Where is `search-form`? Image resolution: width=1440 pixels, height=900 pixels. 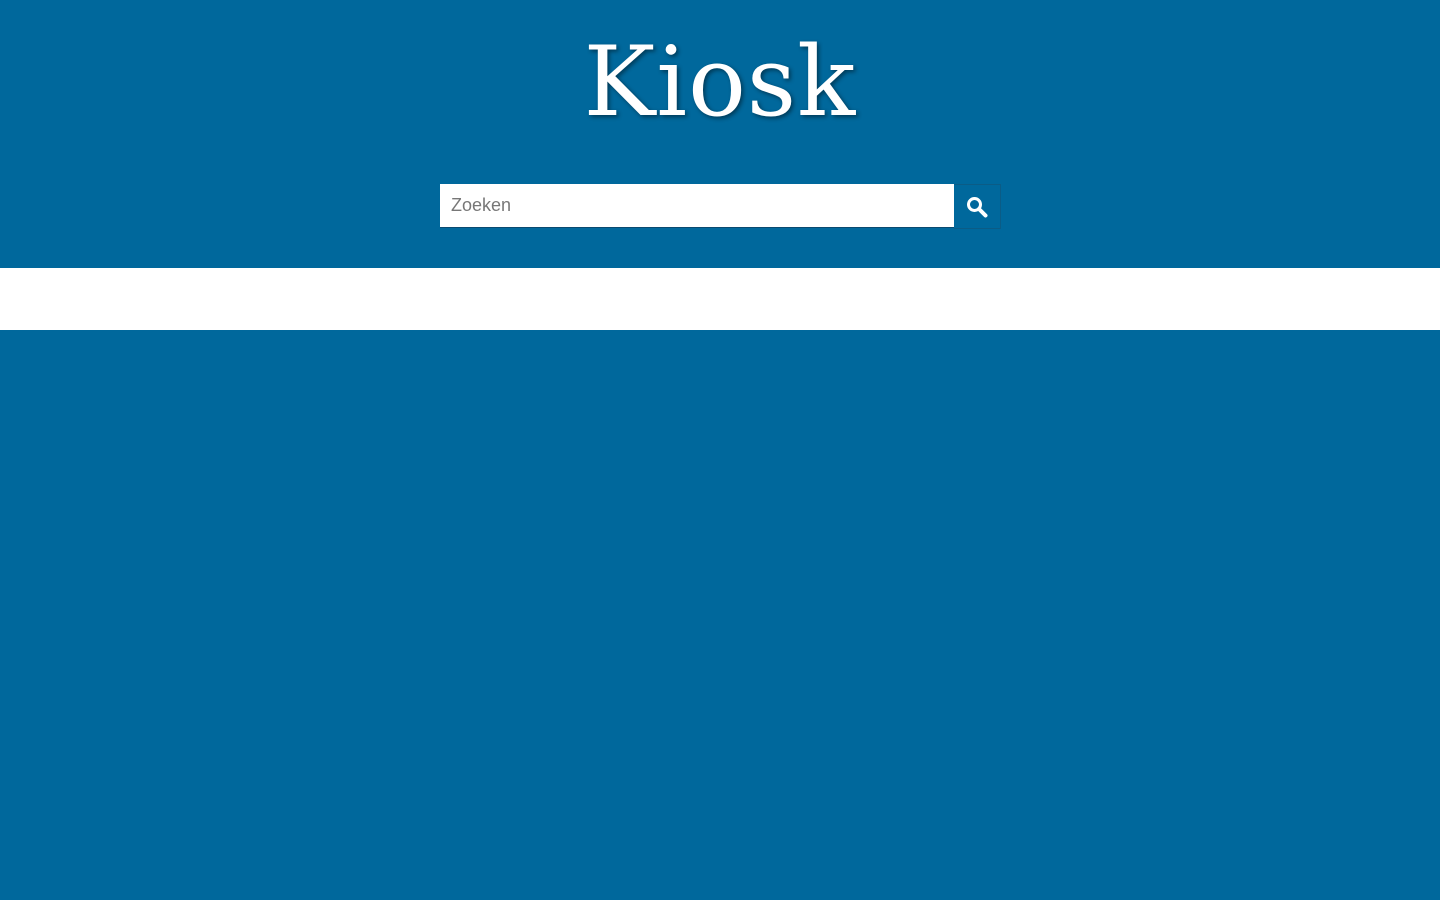 search-form is located at coordinates (720, 206).